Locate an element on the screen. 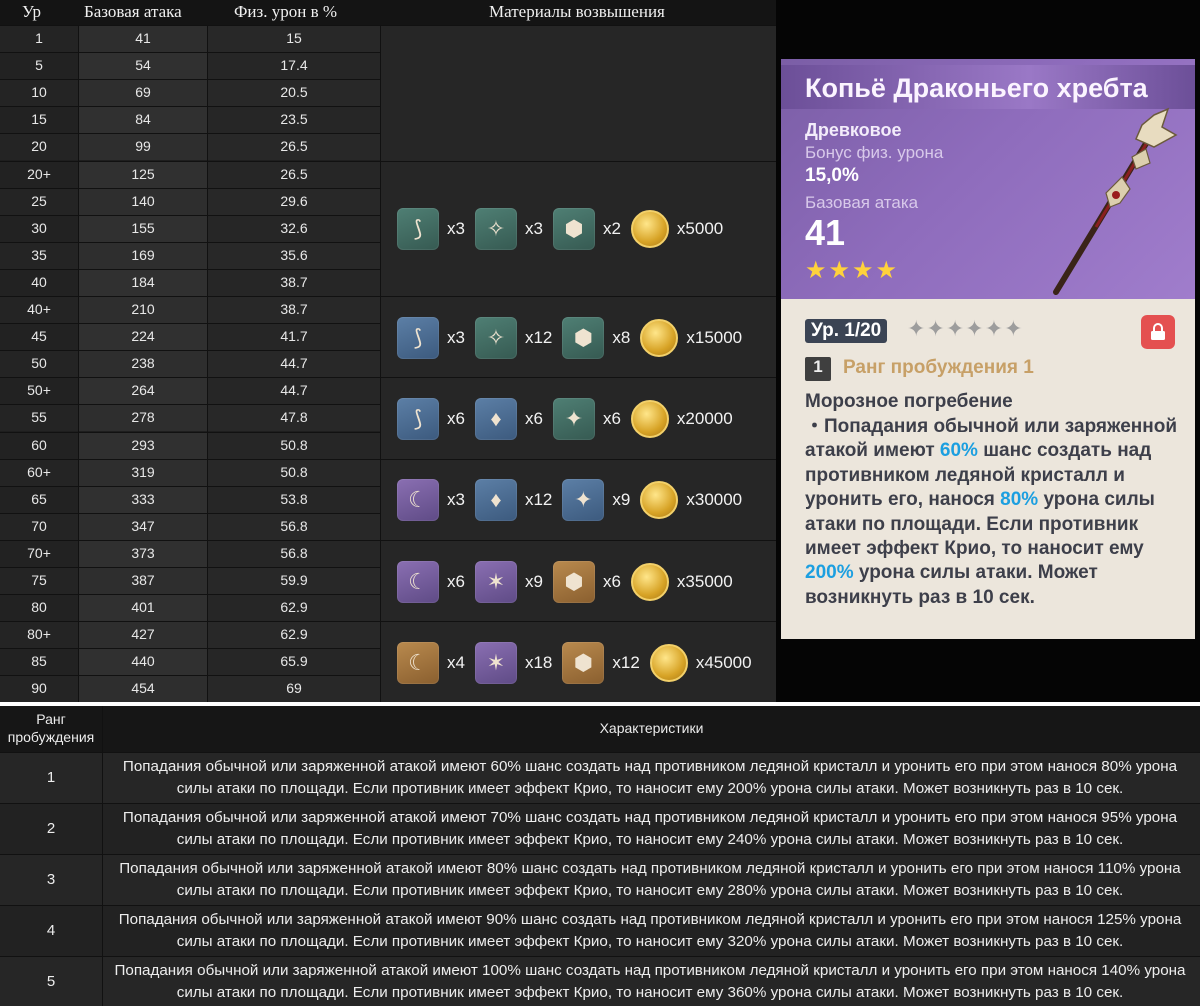 The width and height of the screenshot is (1200, 1006). header-rank: Ранг пробуждения is located at coordinates (51, 728).